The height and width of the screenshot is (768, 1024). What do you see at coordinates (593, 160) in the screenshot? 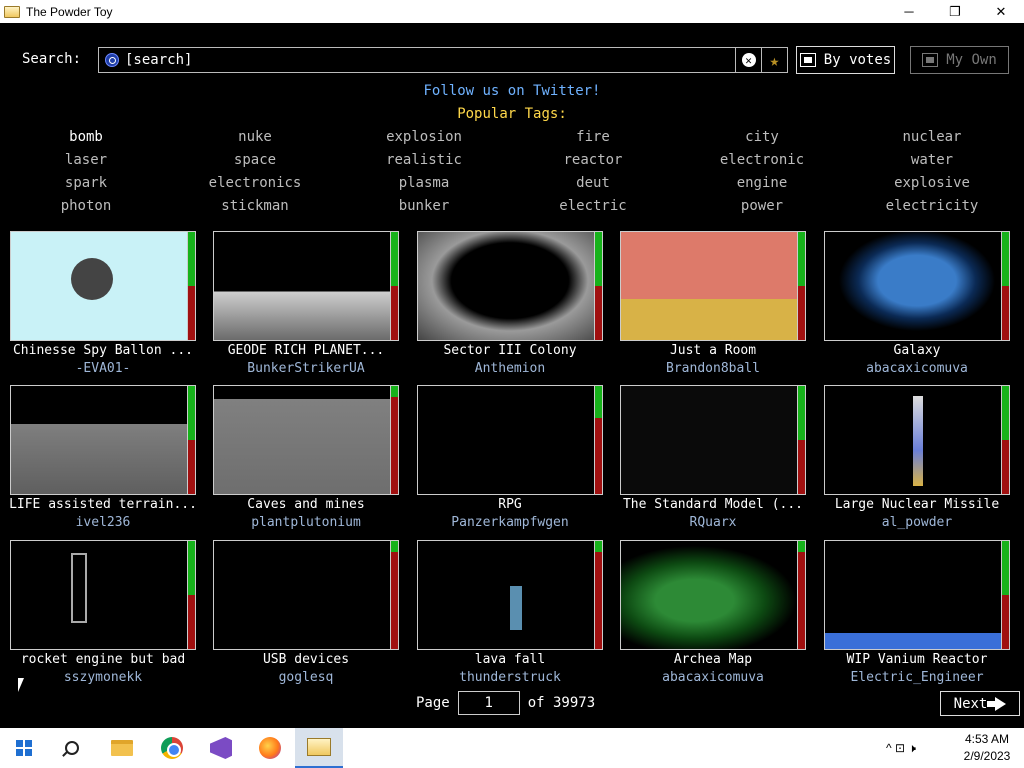
I see `tag-reactor: reactor` at bounding box center [593, 160].